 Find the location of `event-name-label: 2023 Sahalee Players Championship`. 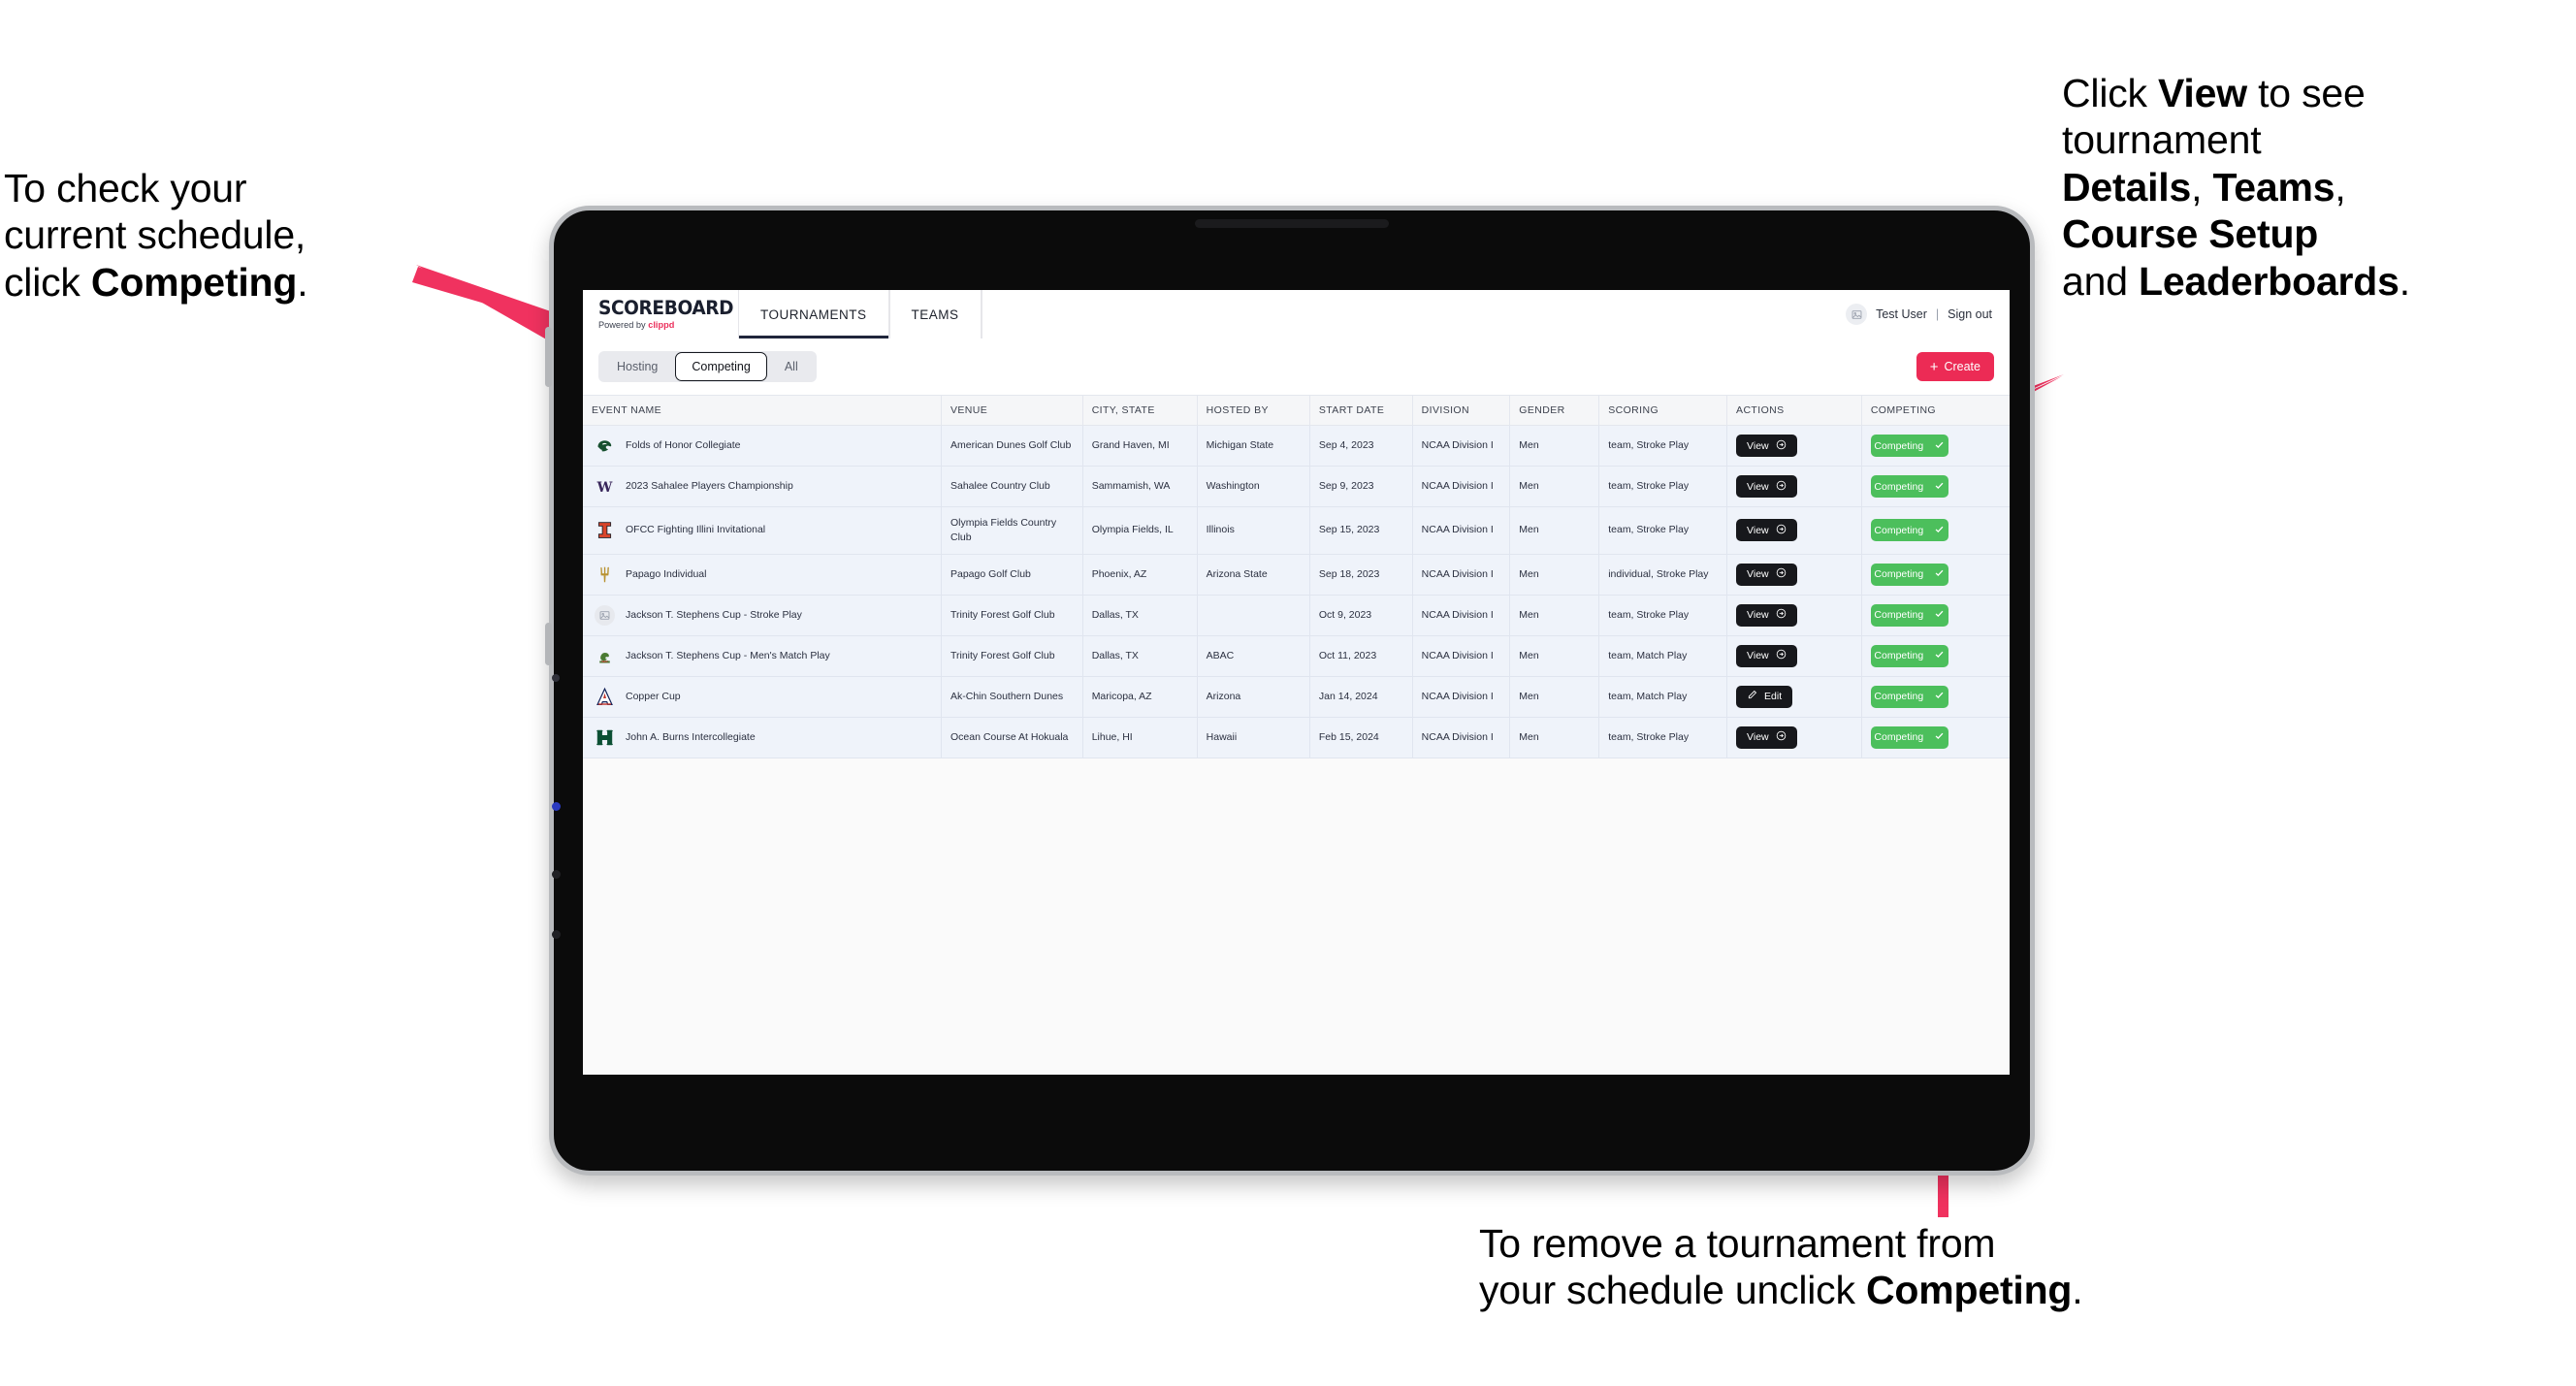

event-name-label: 2023 Sahalee Players Championship is located at coordinates (709, 486).